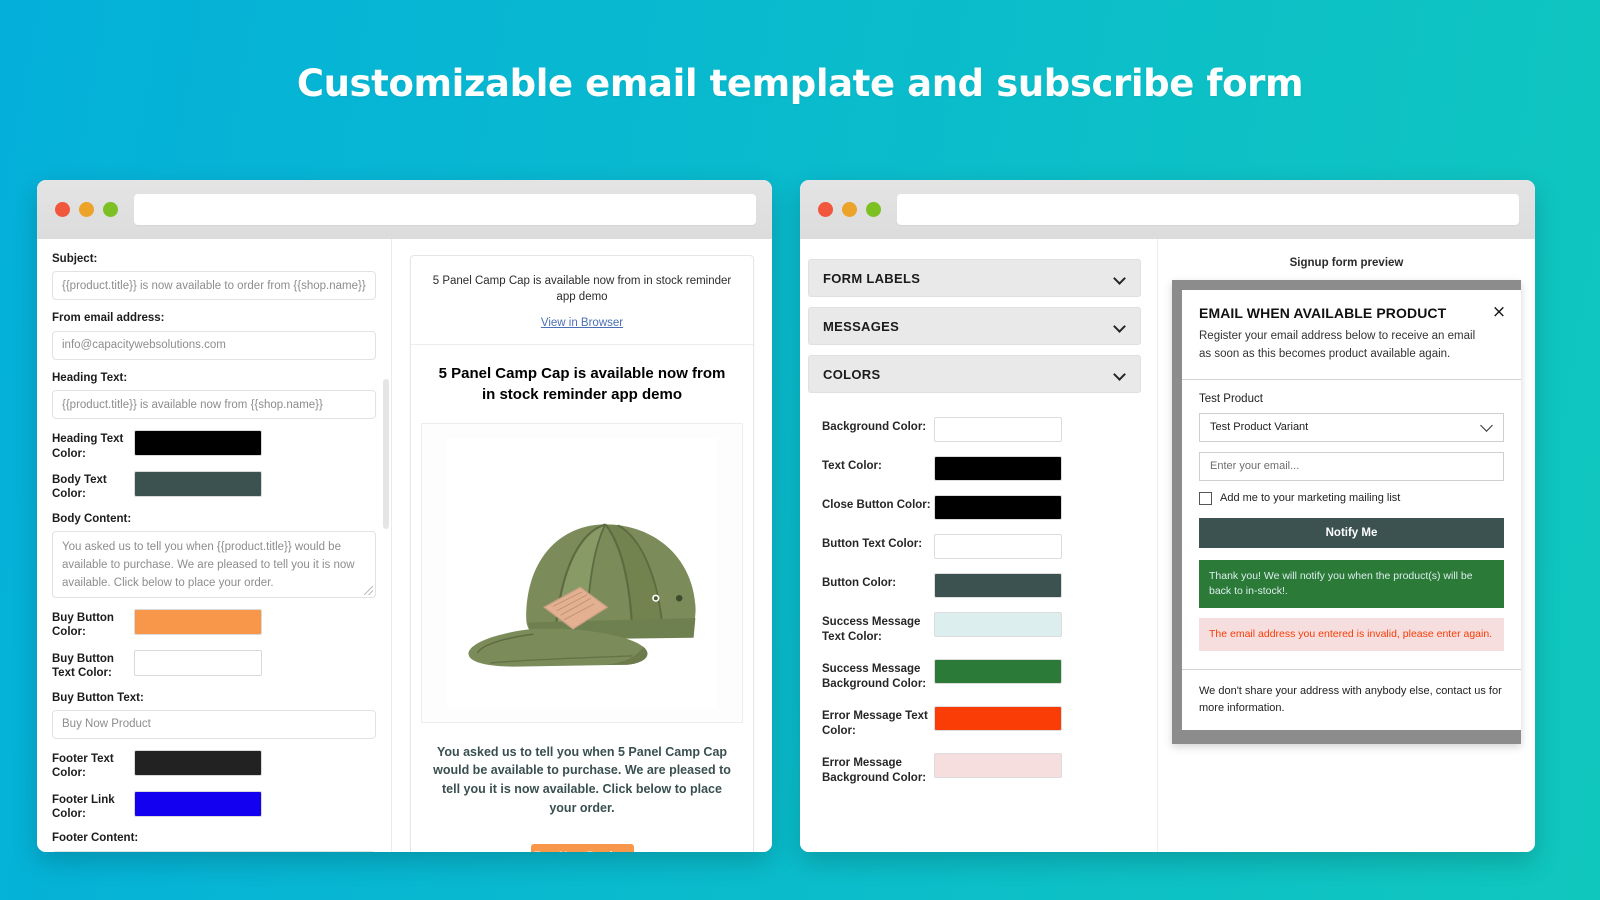  What do you see at coordinates (998, 507) in the screenshot?
I see `close-button-color-swatch` at bounding box center [998, 507].